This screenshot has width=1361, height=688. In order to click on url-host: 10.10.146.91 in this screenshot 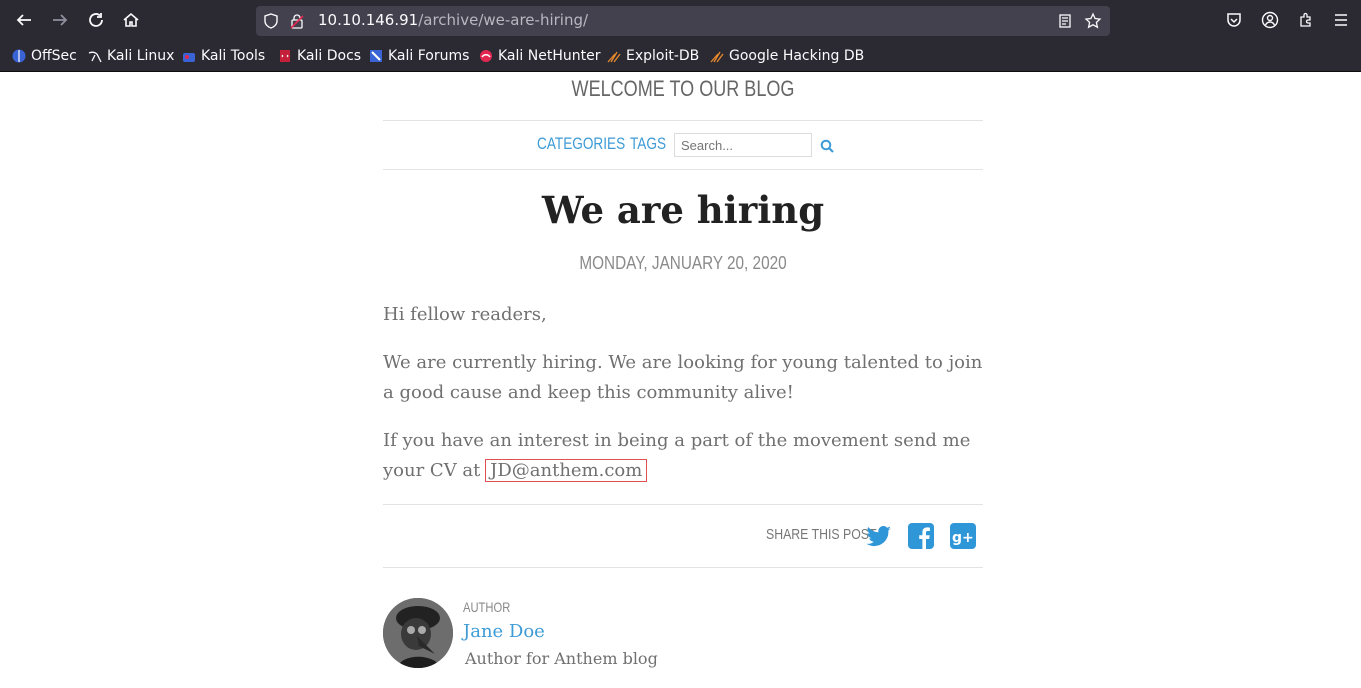, I will do `click(368, 20)`.